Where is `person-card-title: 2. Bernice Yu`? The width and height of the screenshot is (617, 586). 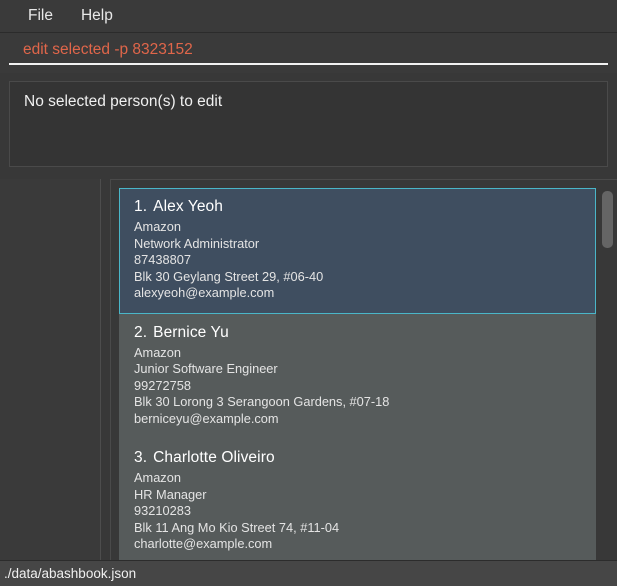 person-card-title: 2. Bernice Yu is located at coordinates (357, 333).